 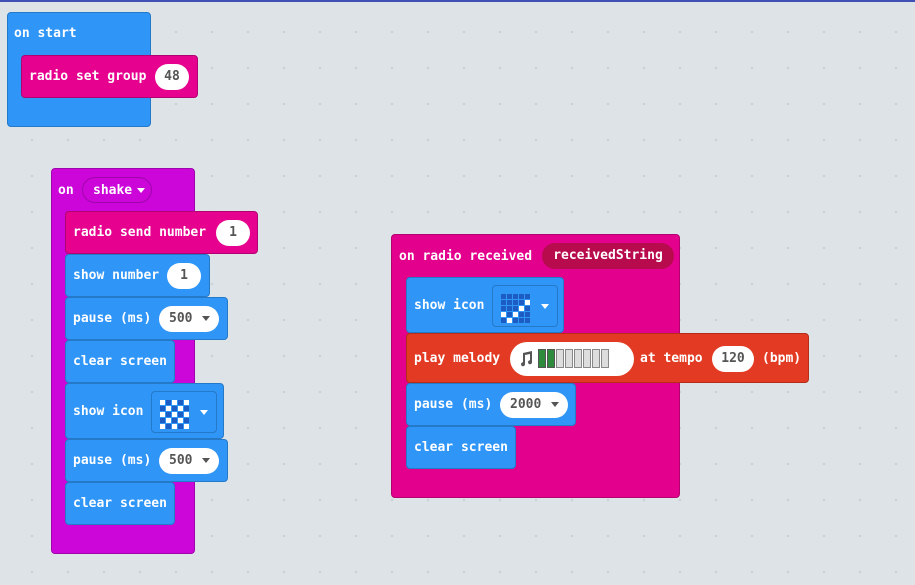 What do you see at coordinates (88, 76) in the screenshot?
I see `radio-set-group-label: radio set group` at bounding box center [88, 76].